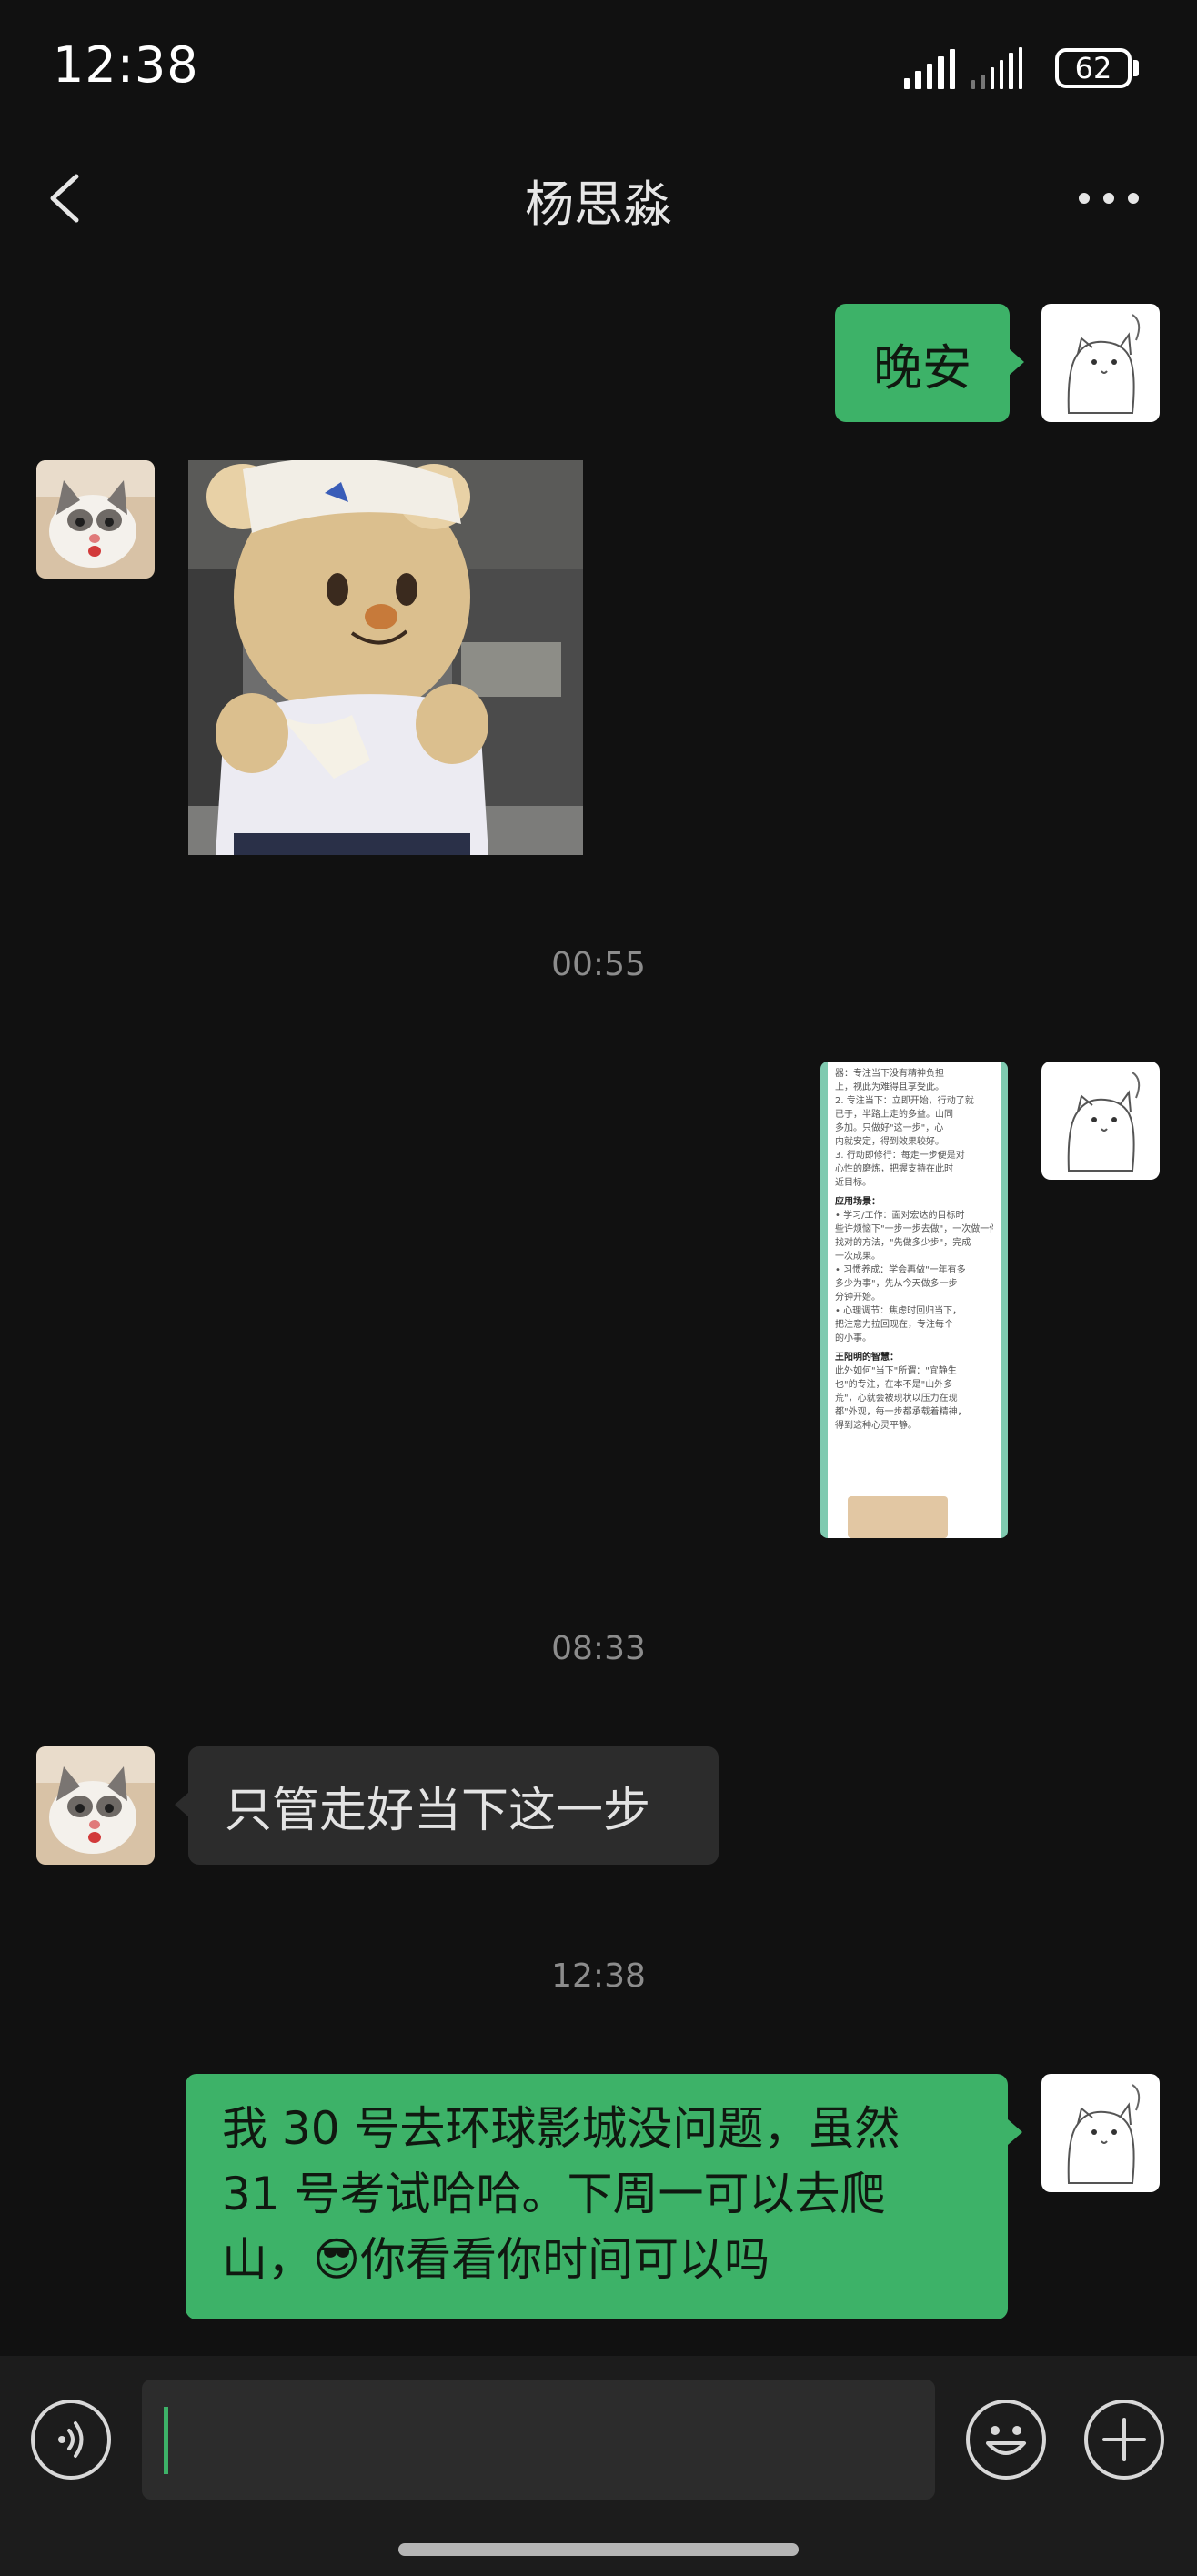  What do you see at coordinates (903, 1243) in the screenshot?
I see `article-line: 找对的方法，"先做多少步"，完成` at bounding box center [903, 1243].